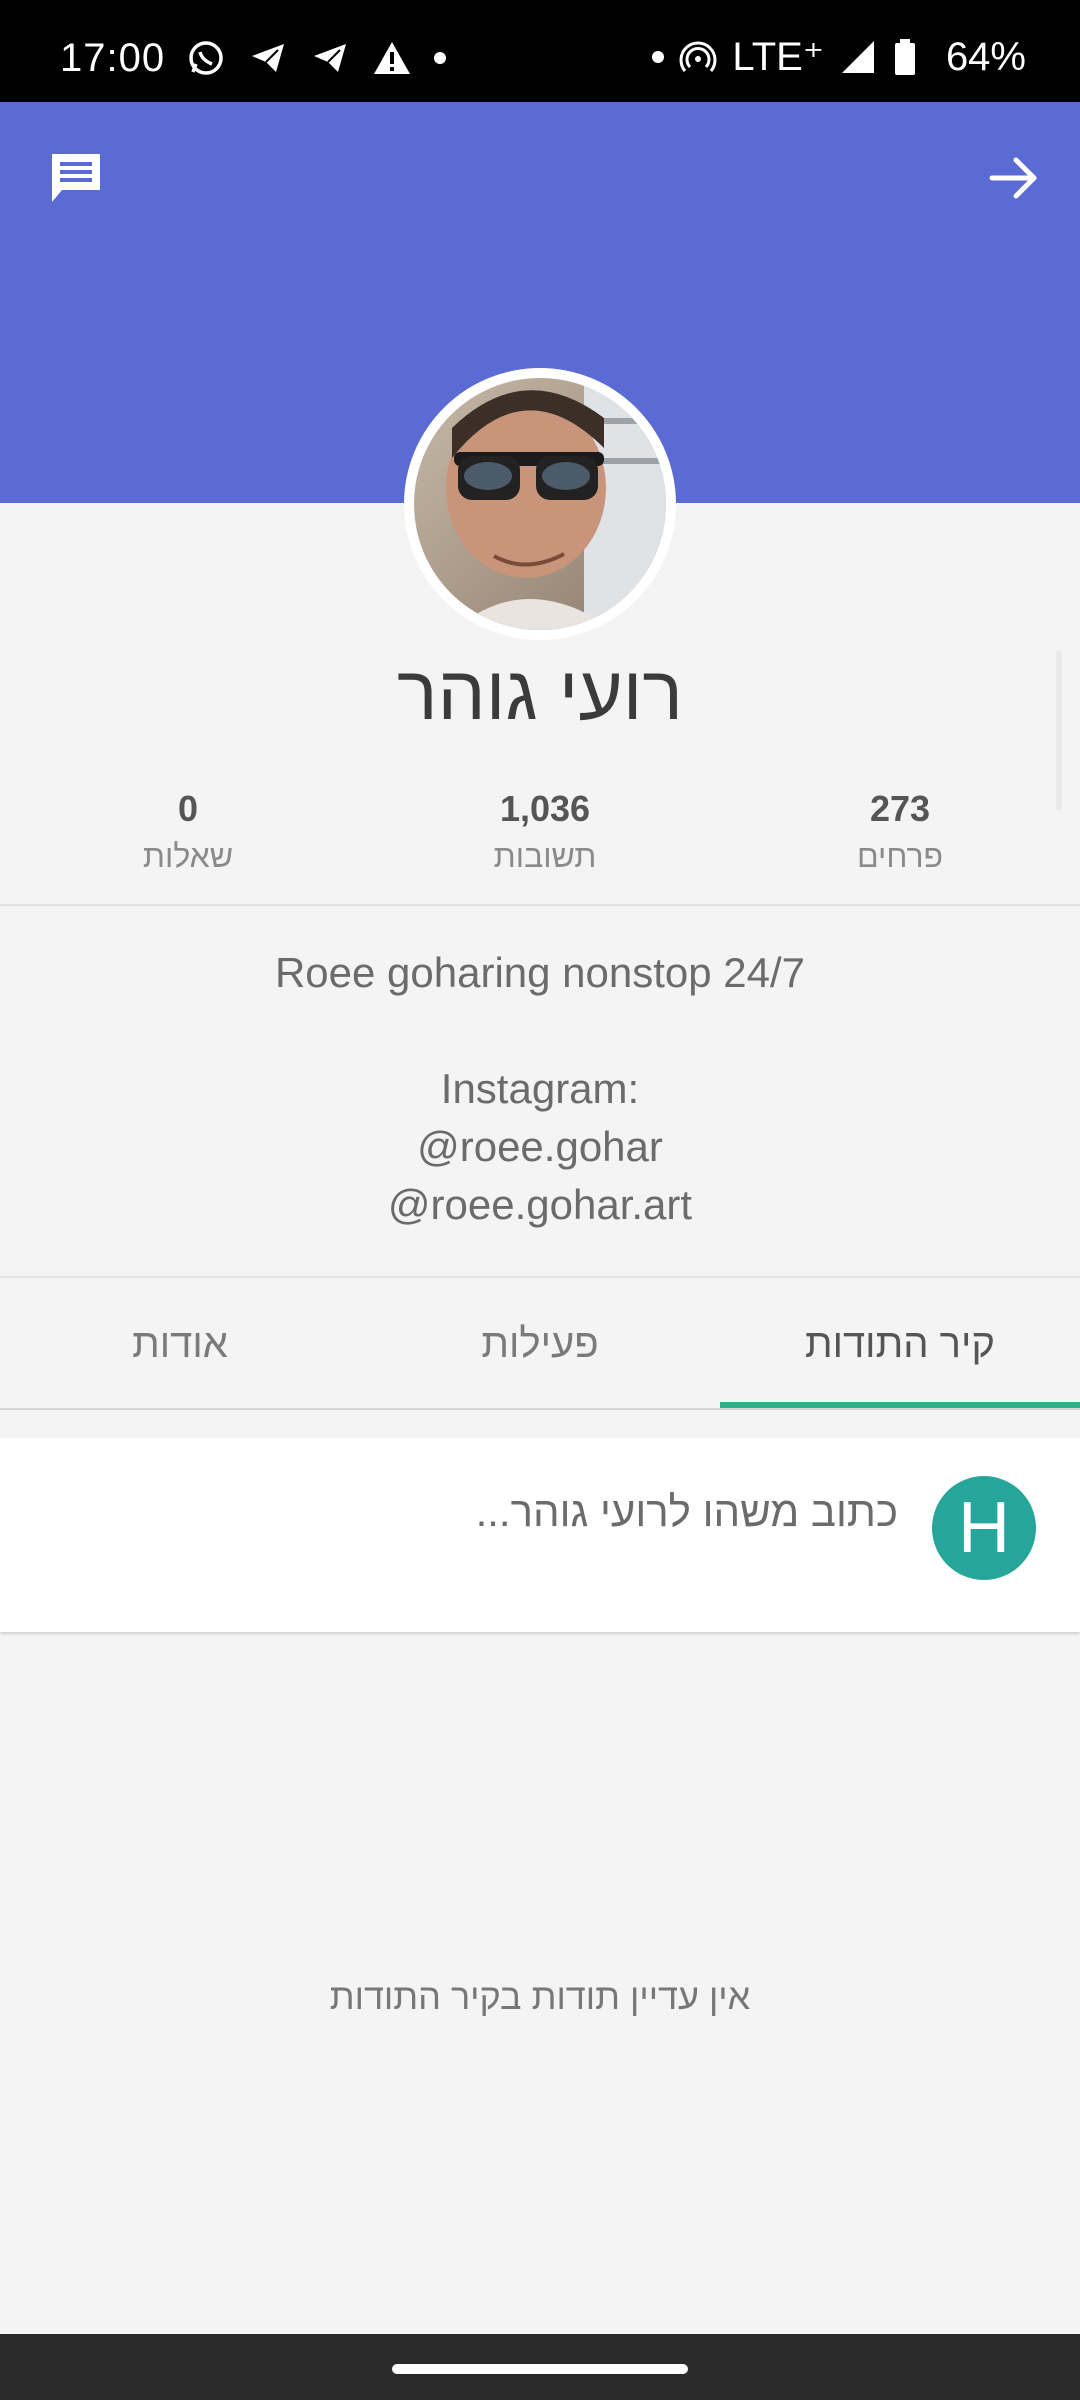 The image size is (1080, 2400). I want to click on bio-line: @roee.gohar, so click(540, 1146).